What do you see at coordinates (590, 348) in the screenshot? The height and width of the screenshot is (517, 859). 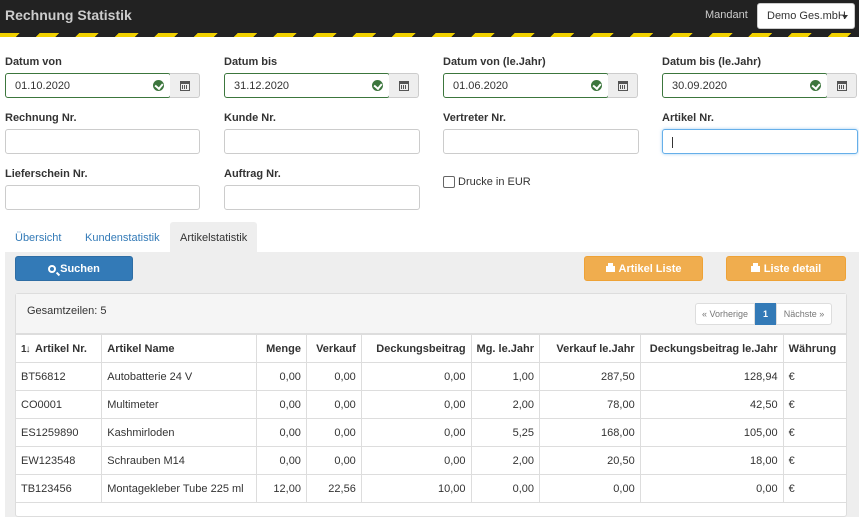 I see `col-verkauf-le-jahr: Verkauf le.Jahr` at bounding box center [590, 348].